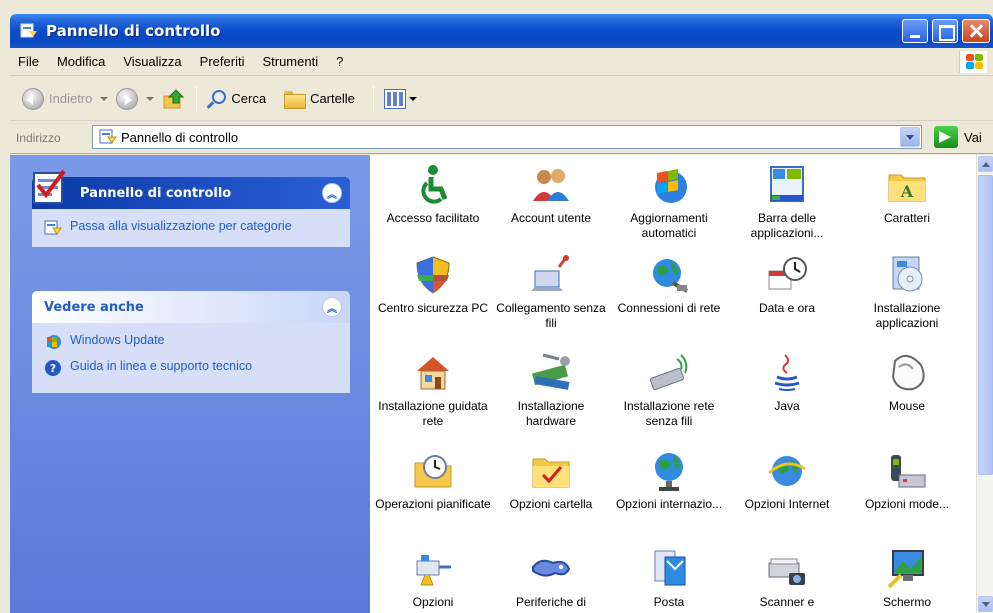  What do you see at coordinates (787, 308) in the screenshot?
I see `item-label: Data e ora` at bounding box center [787, 308].